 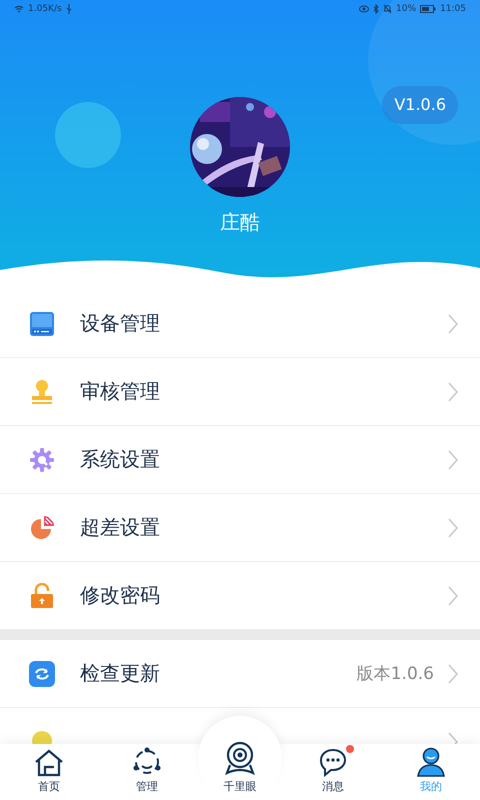 I want to click on menu-item: 审核管理, so click(x=240, y=392).